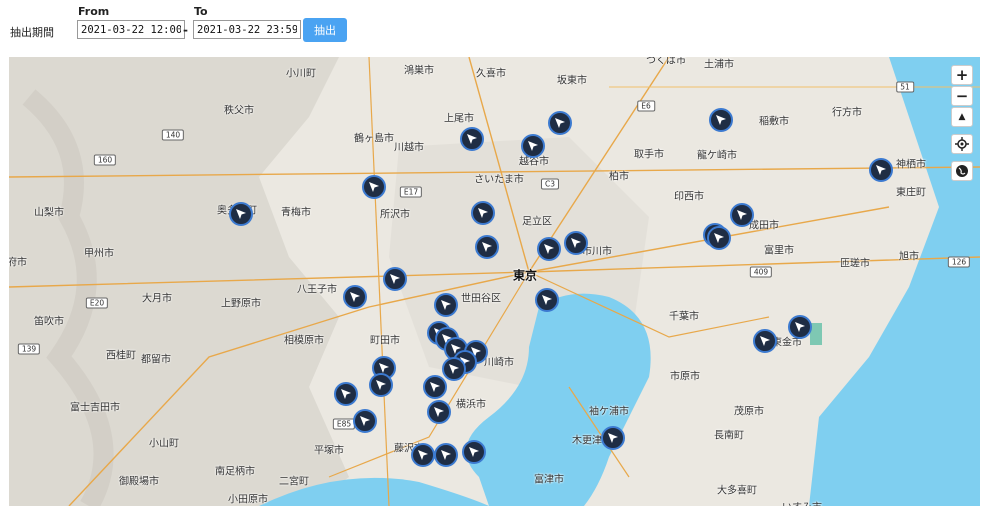 The width and height of the screenshot is (990, 507). I want to click on place-label: 足立区, so click(537, 222).